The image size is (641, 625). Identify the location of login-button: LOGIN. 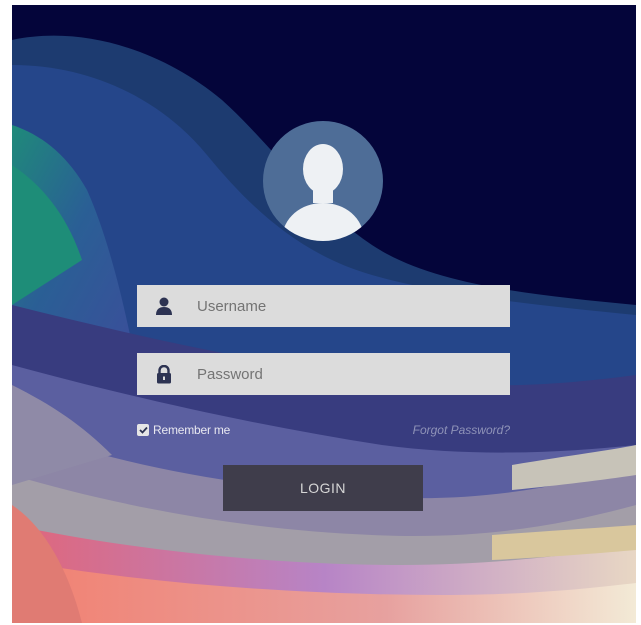
(323, 488).